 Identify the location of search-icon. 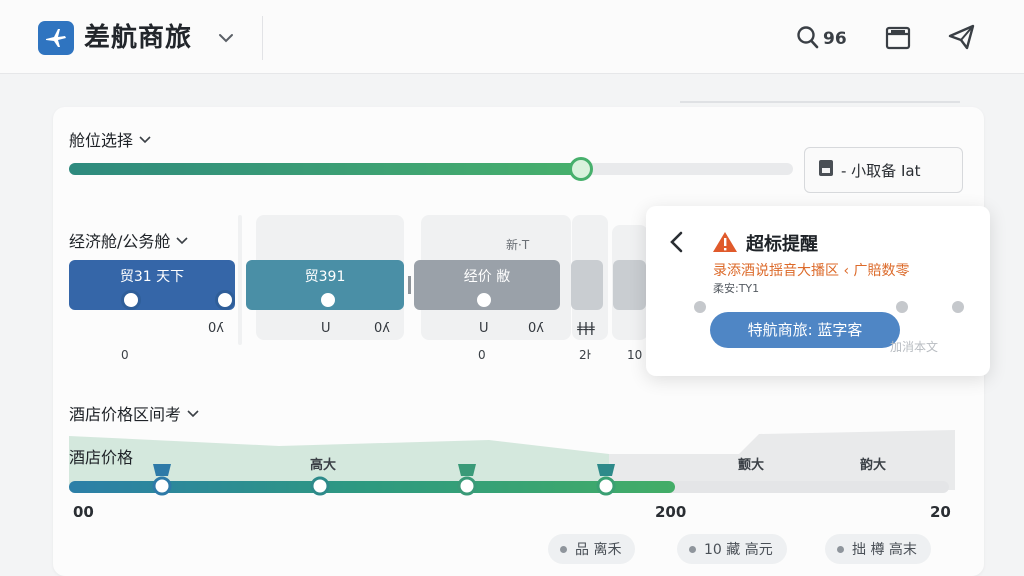
(808, 39).